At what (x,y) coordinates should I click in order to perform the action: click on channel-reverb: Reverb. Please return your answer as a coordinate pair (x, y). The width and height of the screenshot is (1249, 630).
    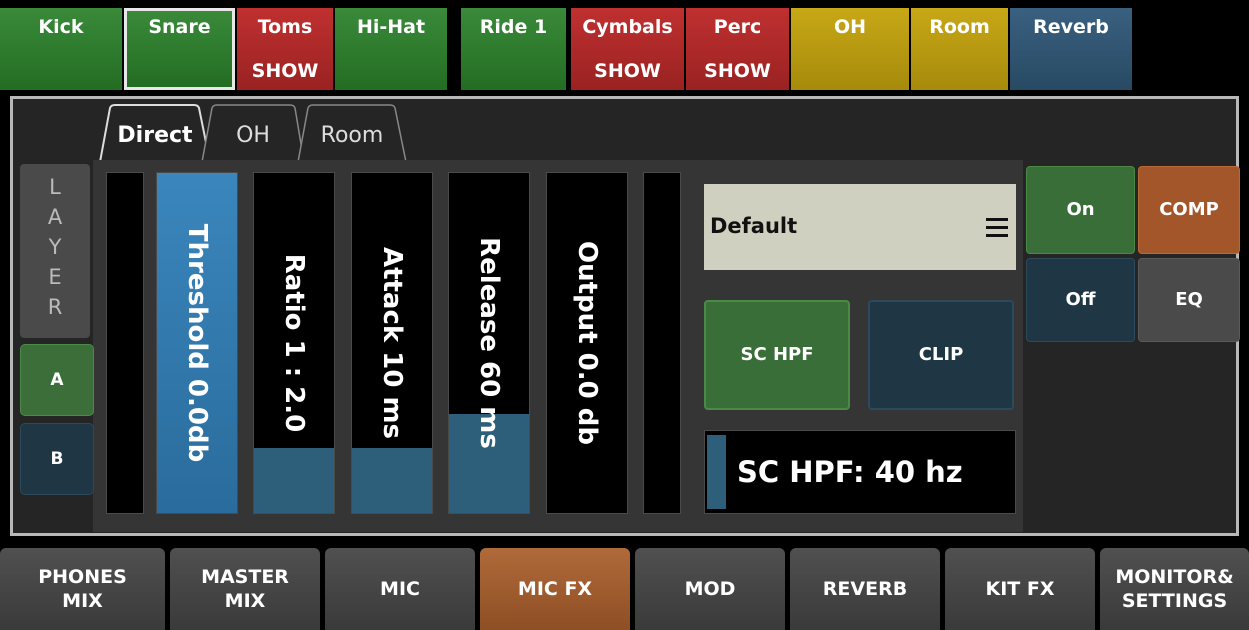
    Looking at the image, I should click on (1071, 49).